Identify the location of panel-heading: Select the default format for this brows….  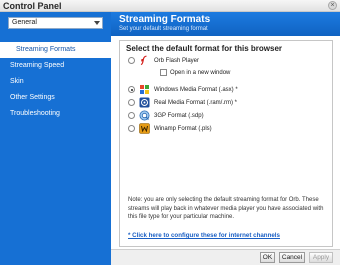
(204, 48).